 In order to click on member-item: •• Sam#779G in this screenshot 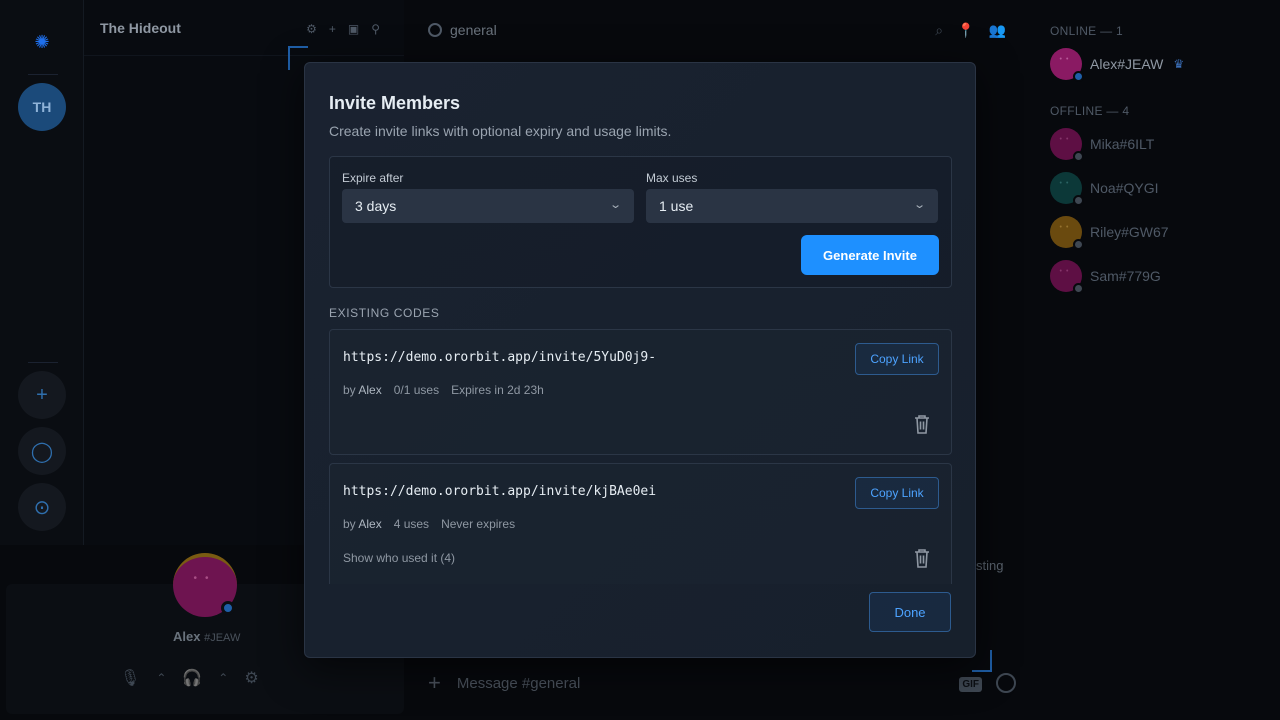, I will do `click(1105, 277)`.